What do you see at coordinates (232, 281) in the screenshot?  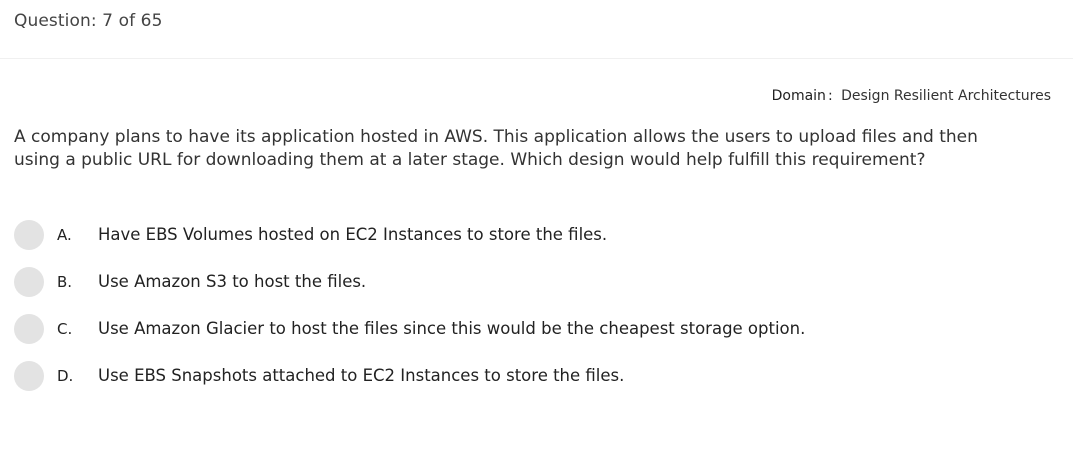 I see `option-text: Use Amazon S3 to host the files.` at bounding box center [232, 281].